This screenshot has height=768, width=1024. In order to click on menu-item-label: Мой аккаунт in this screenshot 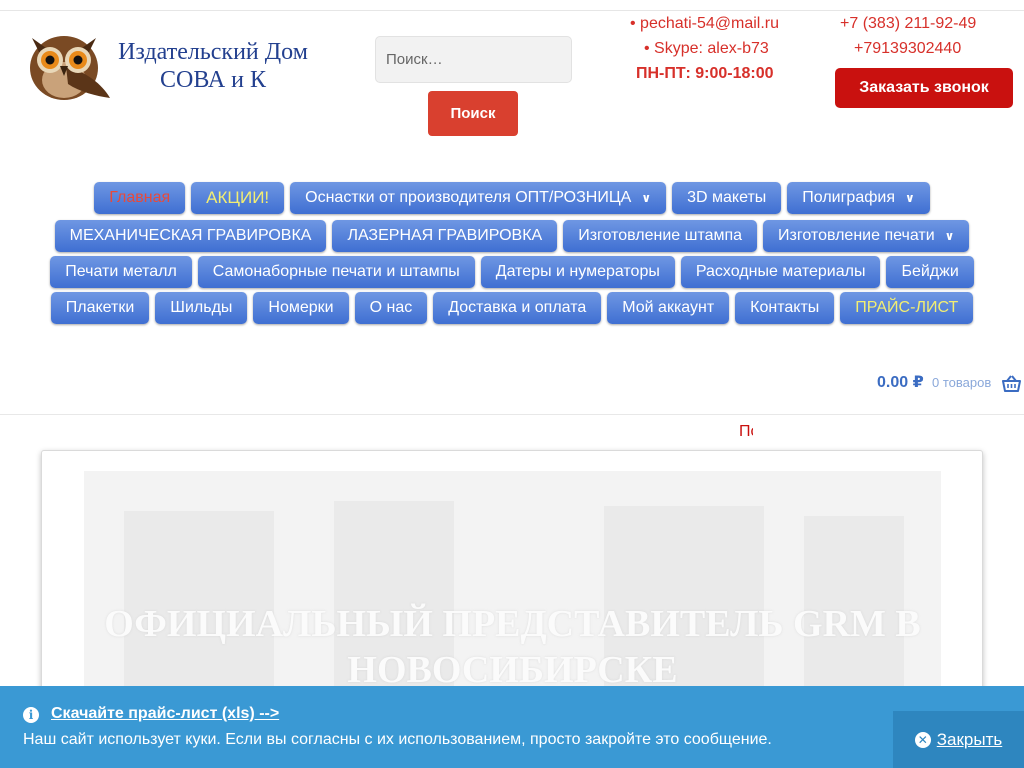, I will do `click(668, 307)`.